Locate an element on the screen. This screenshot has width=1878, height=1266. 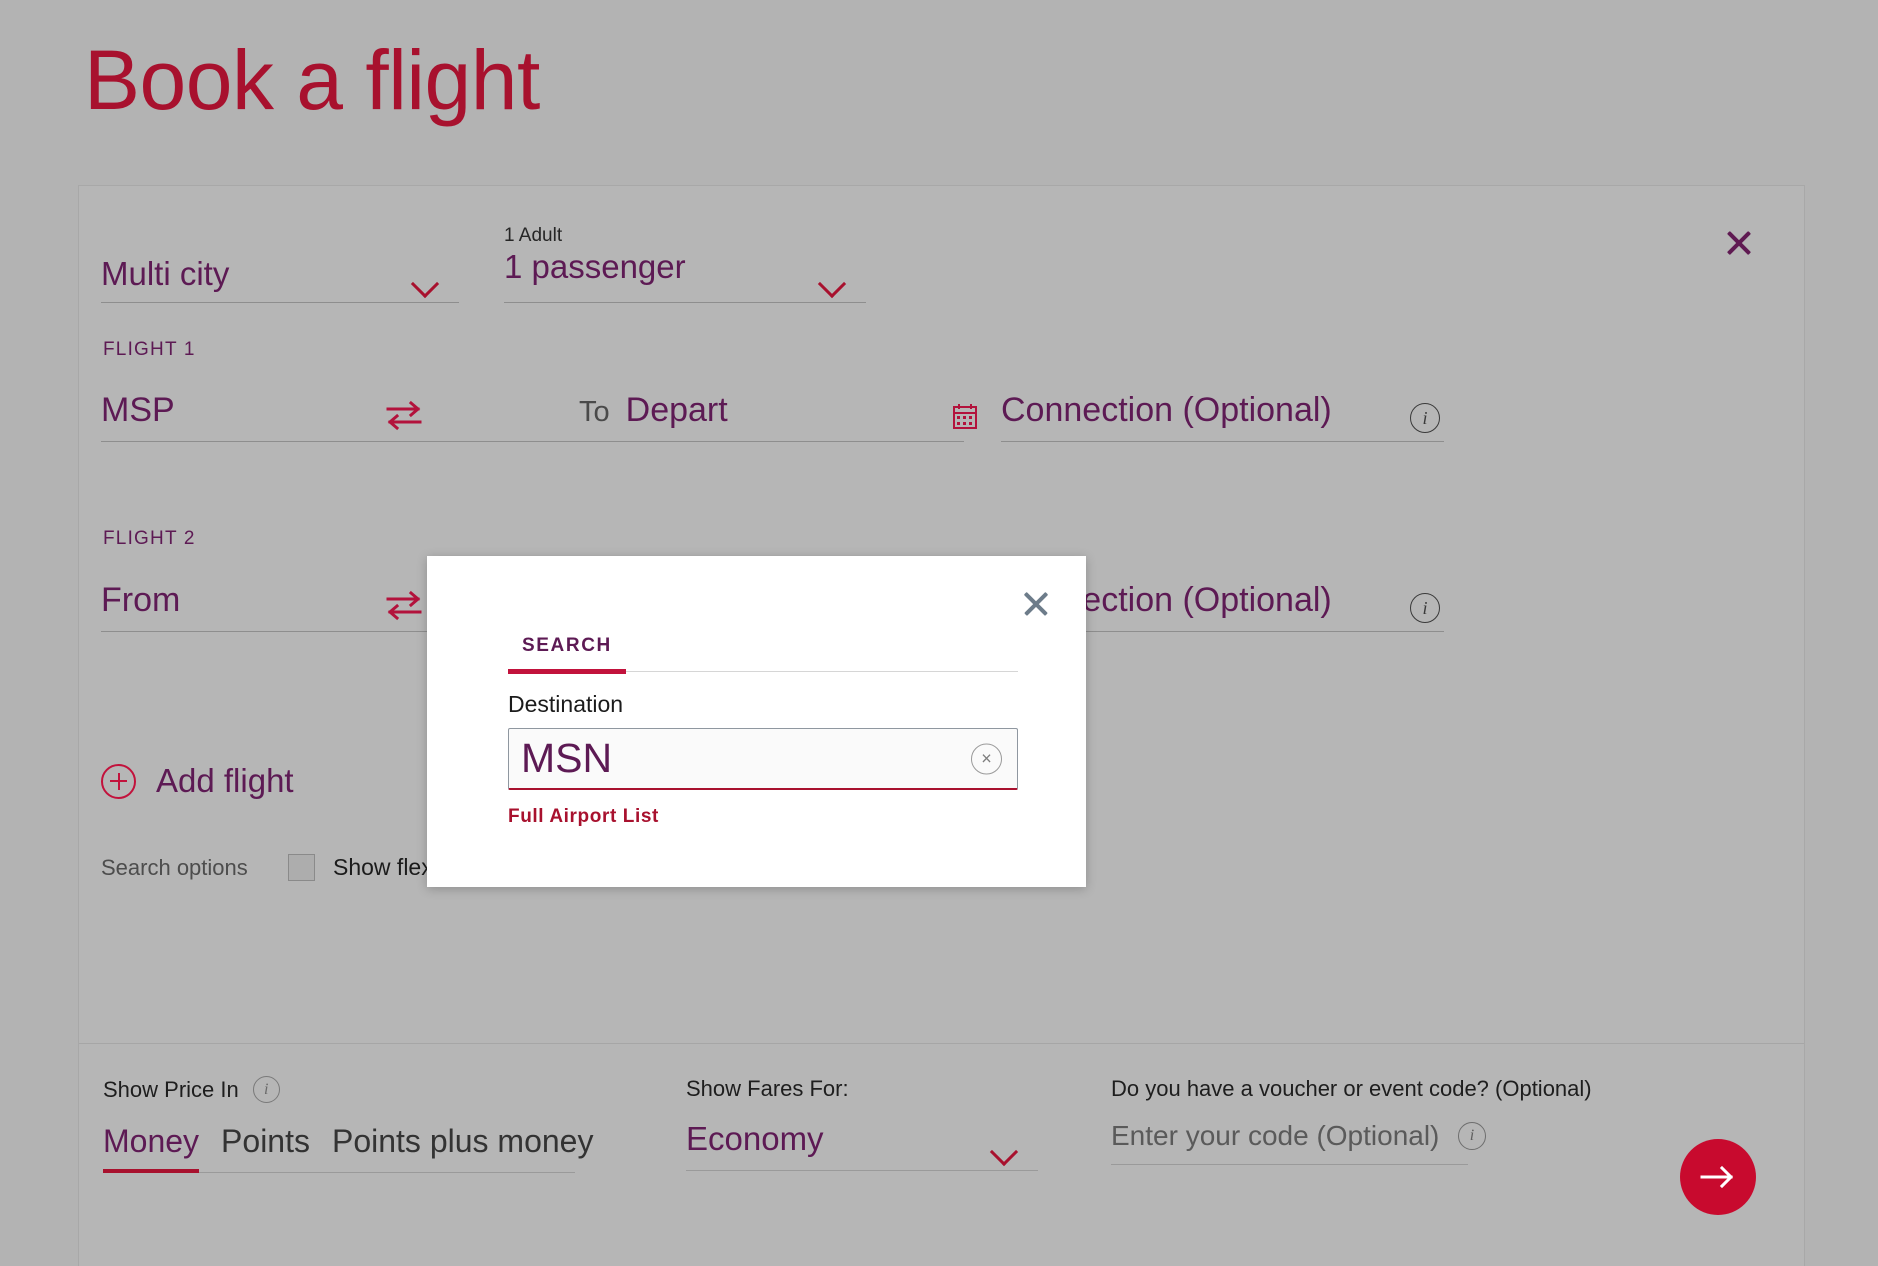
flight-1-to-label: To is located at coordinates (594, 412).